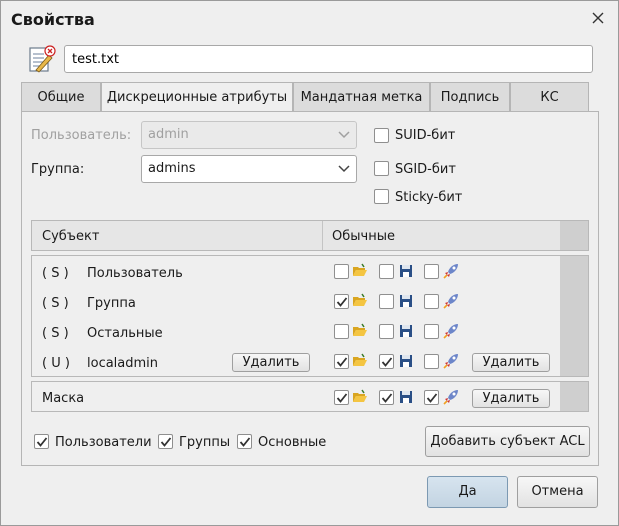 The height and width of the screenshot is (526, 619). Describe the element at coordinates (467, 492) in the screenshot. I see `ok-button: Да` at that location.